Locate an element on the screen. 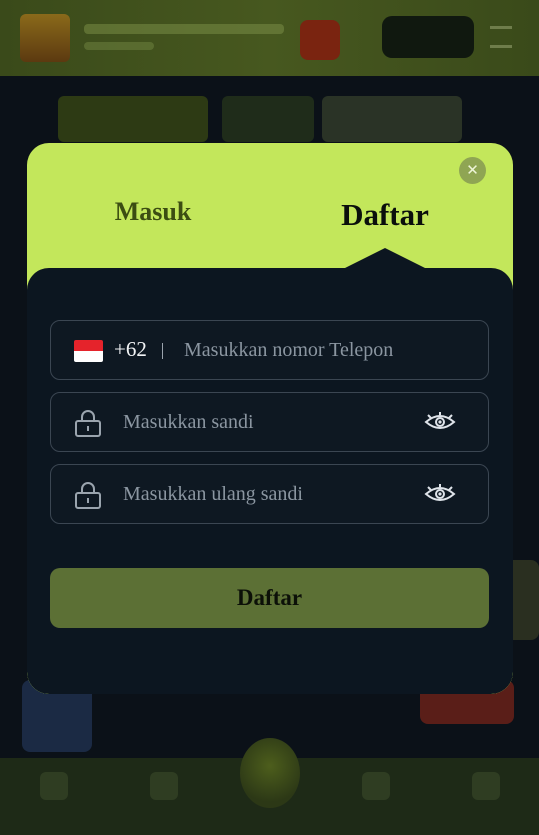  header-bar is located at coordinates (269, 38).